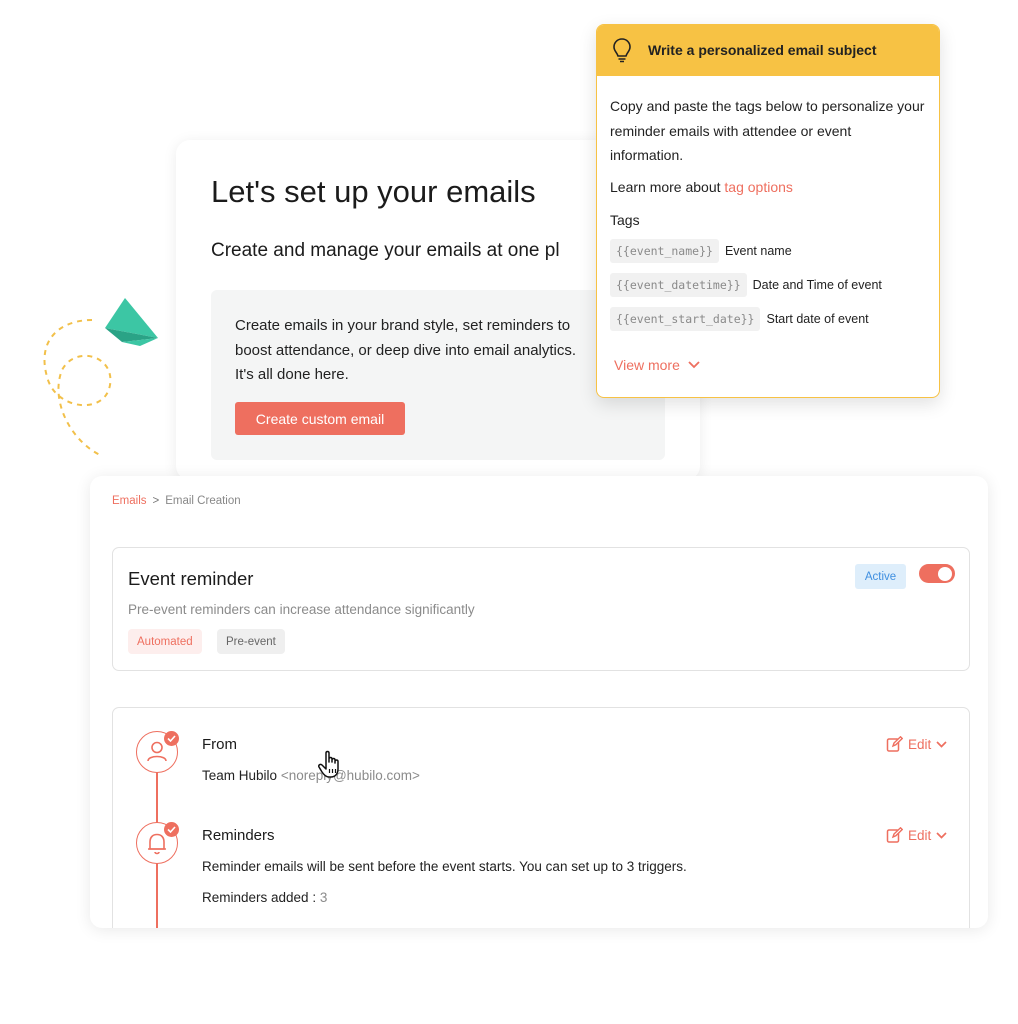  What do you see at coordinates (945, 573) in the screenshot?
I see `toggle-knob` at bounding box center [945, 573].